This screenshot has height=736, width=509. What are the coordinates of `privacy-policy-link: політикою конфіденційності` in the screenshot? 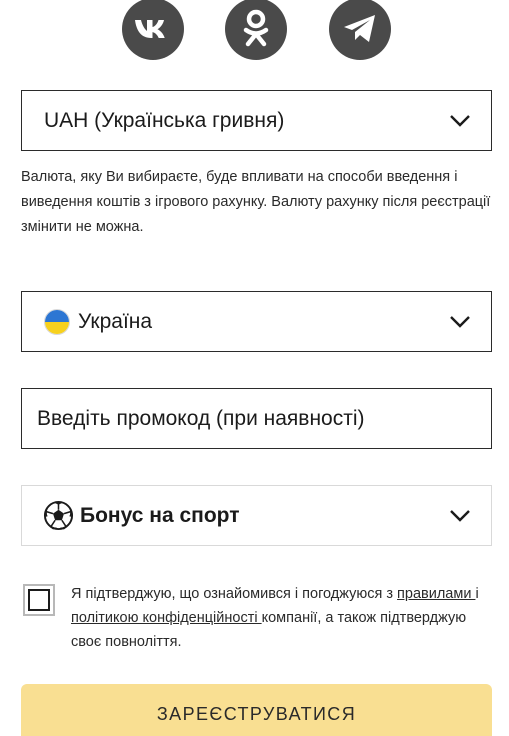 It's located at (166, 618).